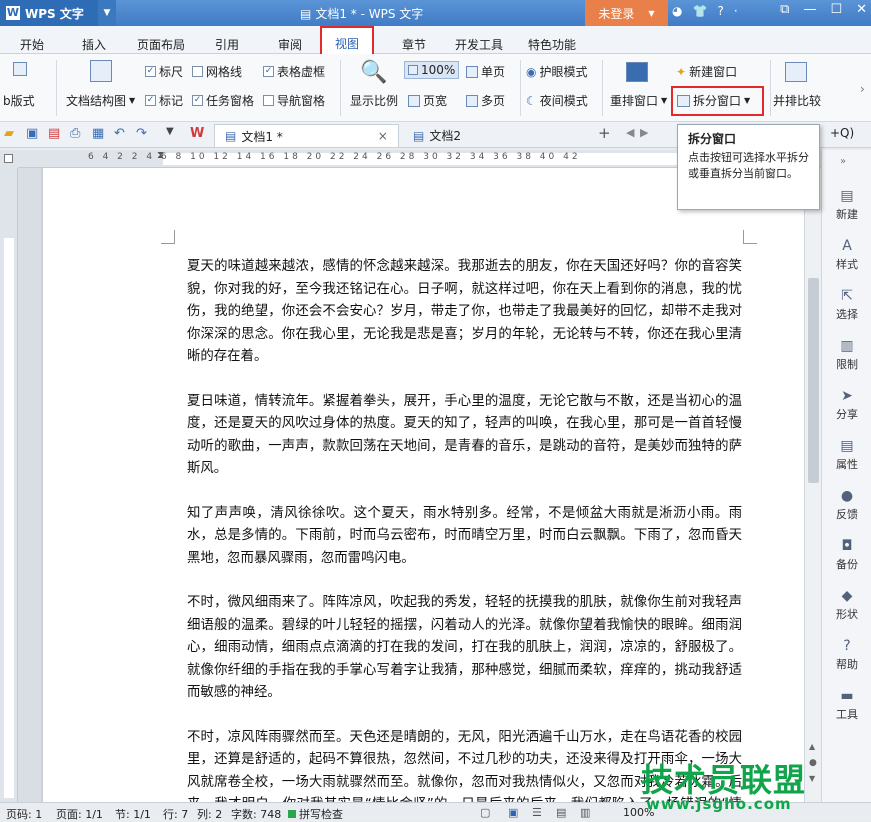  What do you see at coordinates (699, 11) in the screenshot?
I see `shirt-icon: 👕` at bounding box center [699, 11].